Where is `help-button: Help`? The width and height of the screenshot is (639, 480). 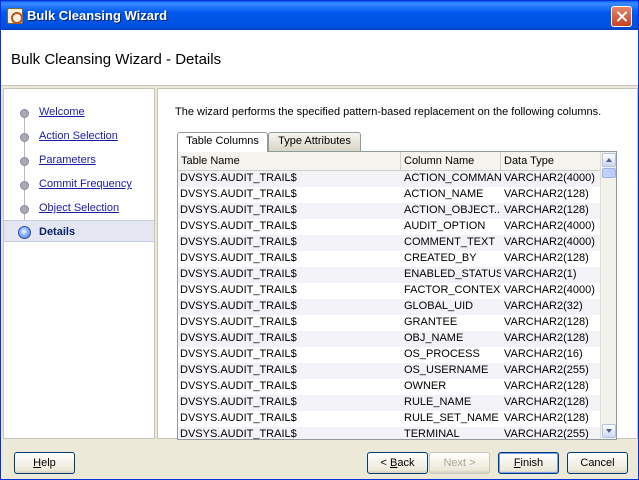 help-button: Help is located at coordinates (44, 463).